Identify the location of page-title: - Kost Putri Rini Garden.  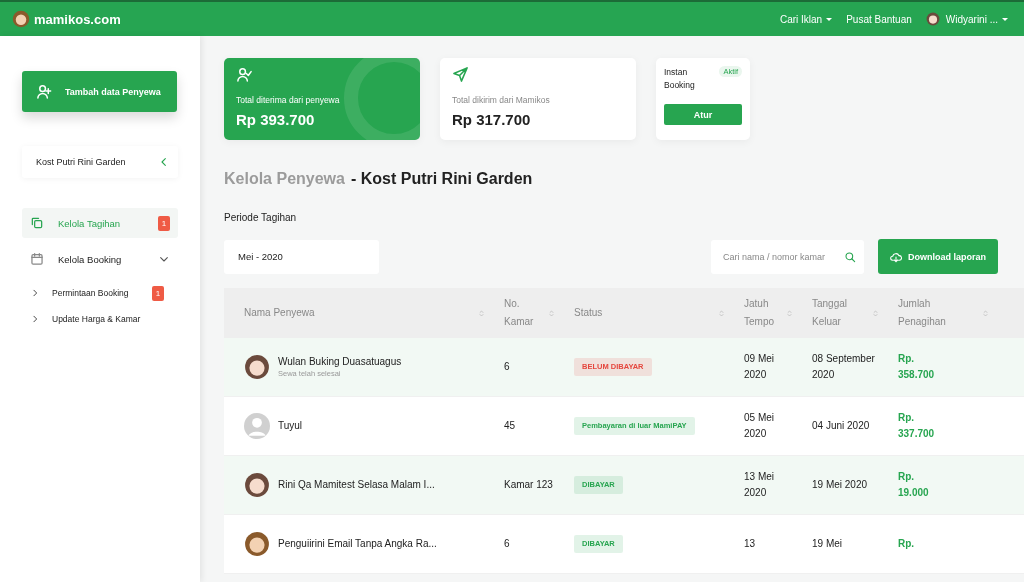
(441, 179).